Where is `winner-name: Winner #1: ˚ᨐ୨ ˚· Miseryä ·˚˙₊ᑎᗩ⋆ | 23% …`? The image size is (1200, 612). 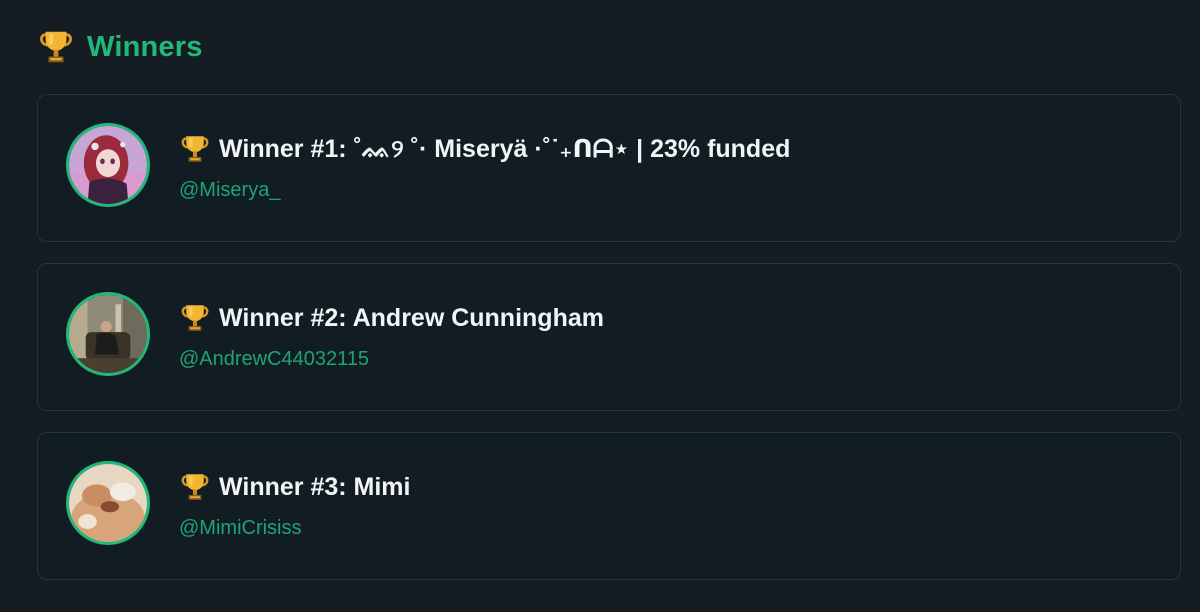
winner-name: Winner #1: ˚ᨐ୨ ˚· Miseryä ·˚˙₊ᑎᗩ⋆ | 23% … is located at coordinates (505, 149).